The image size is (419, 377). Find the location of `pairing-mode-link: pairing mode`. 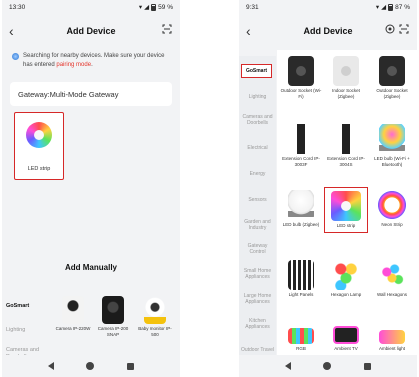

pairing-mode-link: pairing mode is located at coordinates (73, 65).